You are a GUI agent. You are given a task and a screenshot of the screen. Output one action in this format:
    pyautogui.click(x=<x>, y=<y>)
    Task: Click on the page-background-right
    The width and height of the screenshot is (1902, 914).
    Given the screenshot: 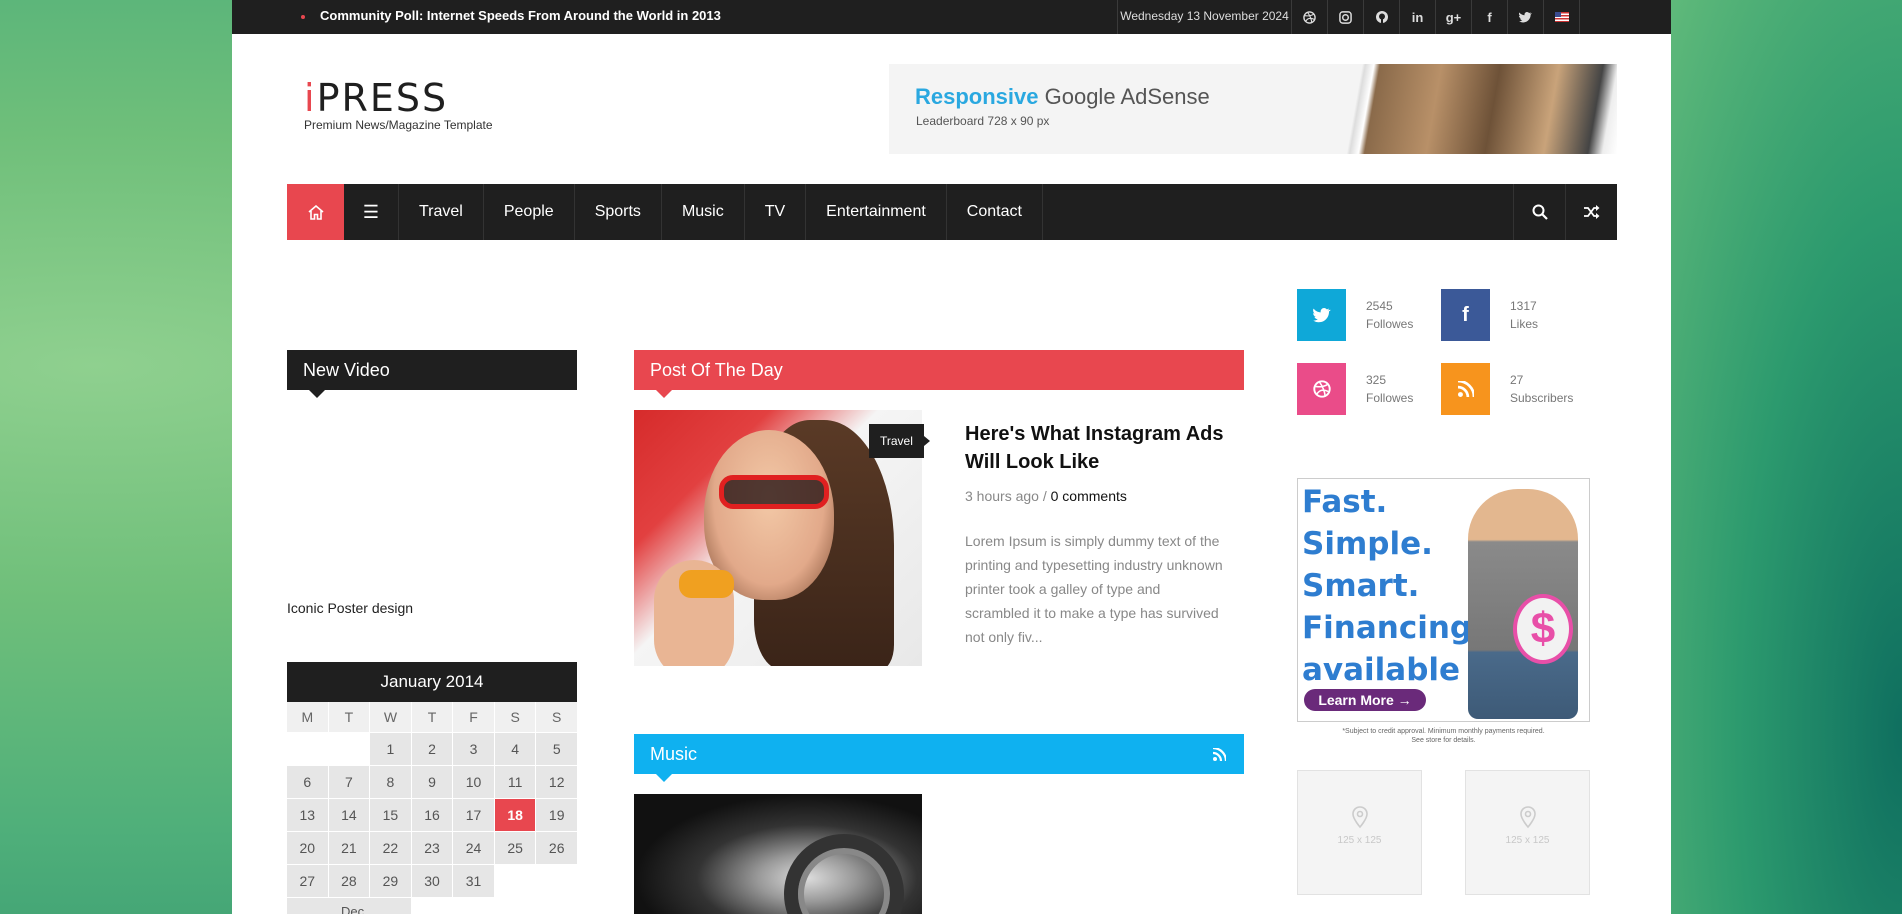 What is the action you would take?
    pyautogui.click(x=1786, y=457)
    